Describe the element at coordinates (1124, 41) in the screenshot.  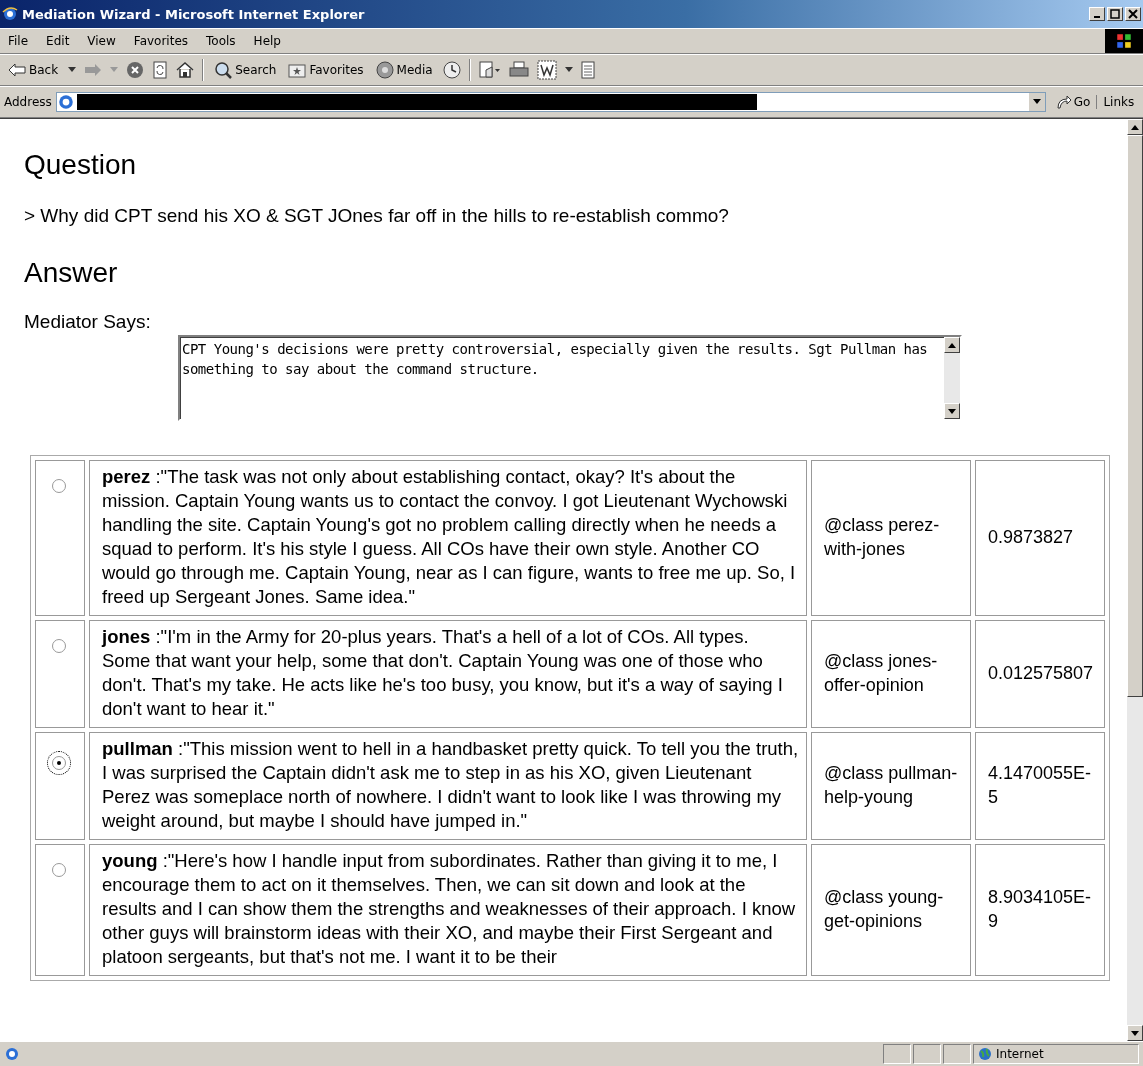
I see `windows-logo-icon` at that location.